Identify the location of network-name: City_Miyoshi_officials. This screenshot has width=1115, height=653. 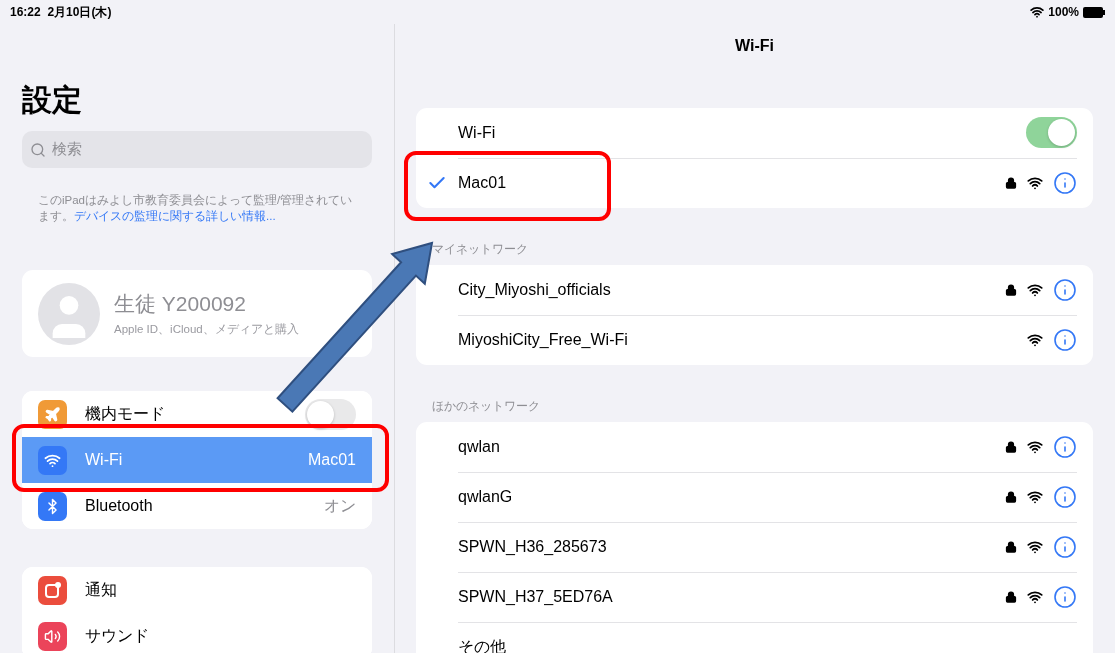
(726, 289).